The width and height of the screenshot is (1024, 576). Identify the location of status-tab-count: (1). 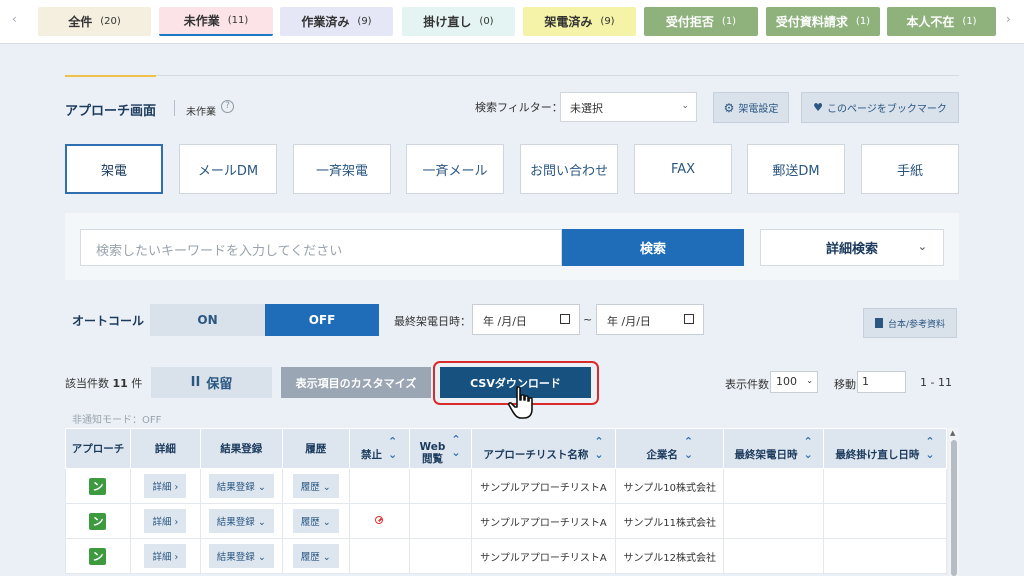
(863, 21).